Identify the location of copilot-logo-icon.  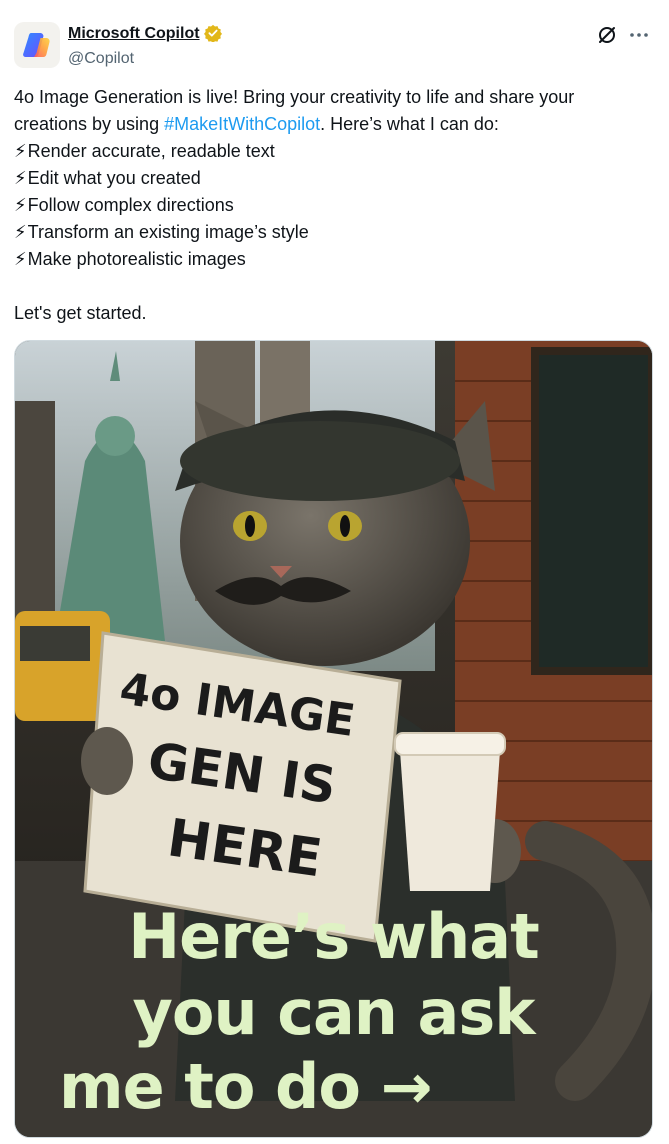
(36, 45).